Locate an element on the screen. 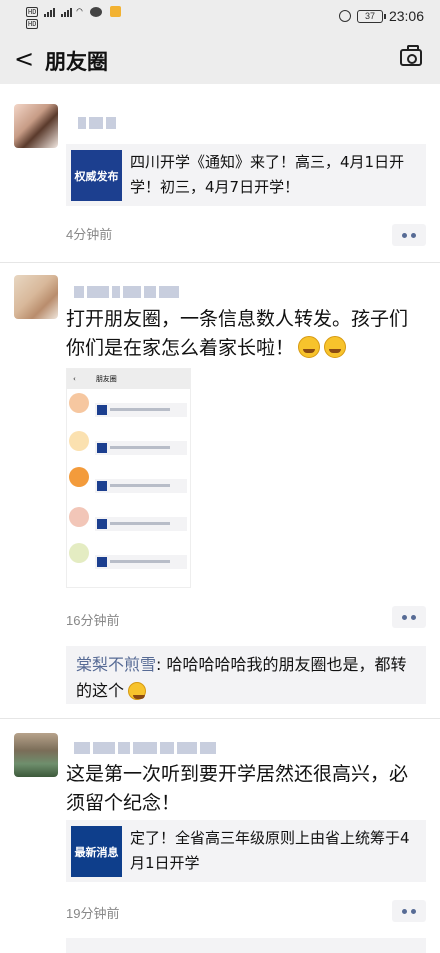 The width and height of the screenshot is (440, 953). app-notification-icon is located at coordinates (116, 11).